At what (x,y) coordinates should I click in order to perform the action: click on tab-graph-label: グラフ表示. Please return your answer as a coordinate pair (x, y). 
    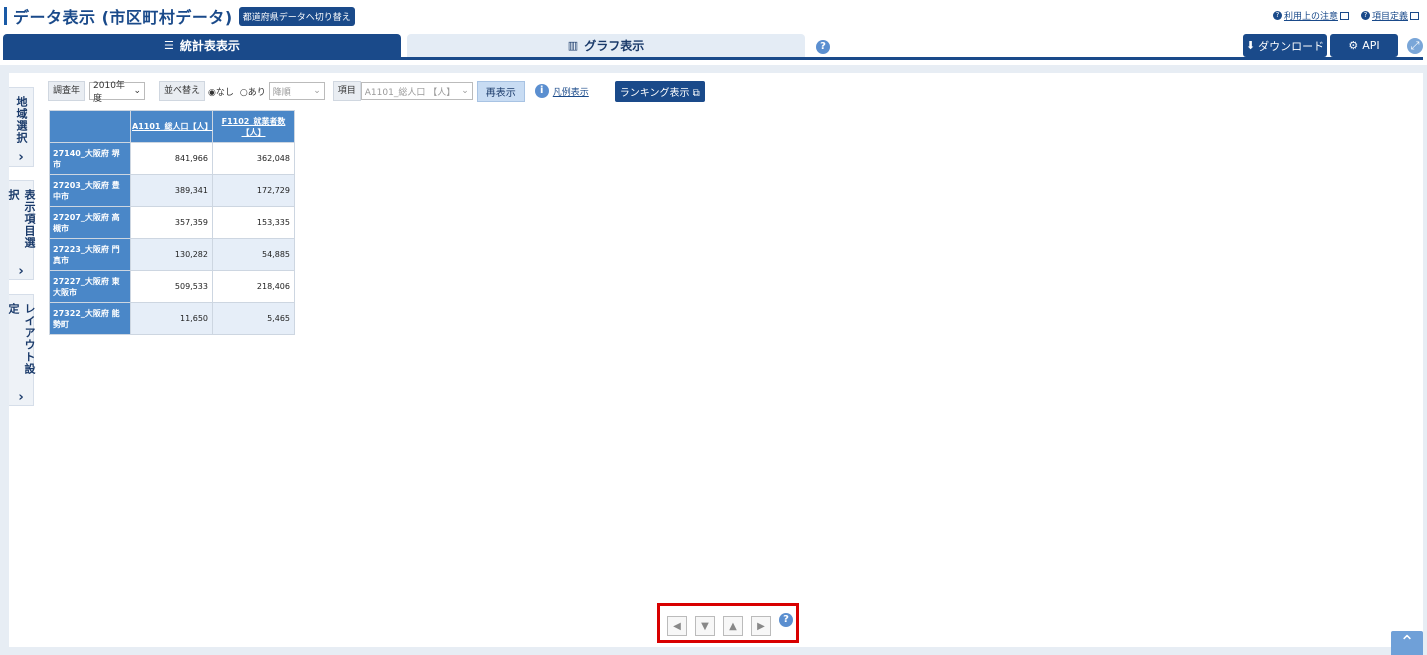
    Looking at the image, I should click on (614, 46).